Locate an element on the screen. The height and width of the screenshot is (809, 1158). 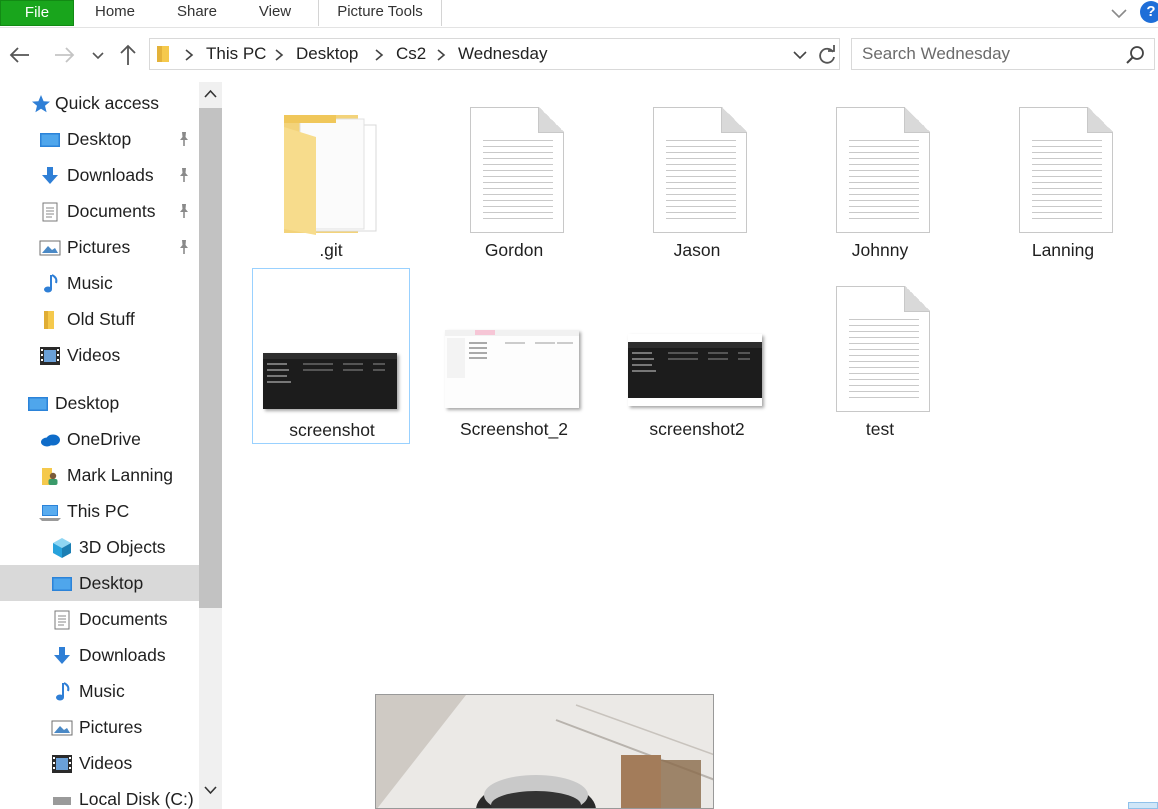
breadcrumb-cs2: Cs2 is located at coordinates (411, 54).